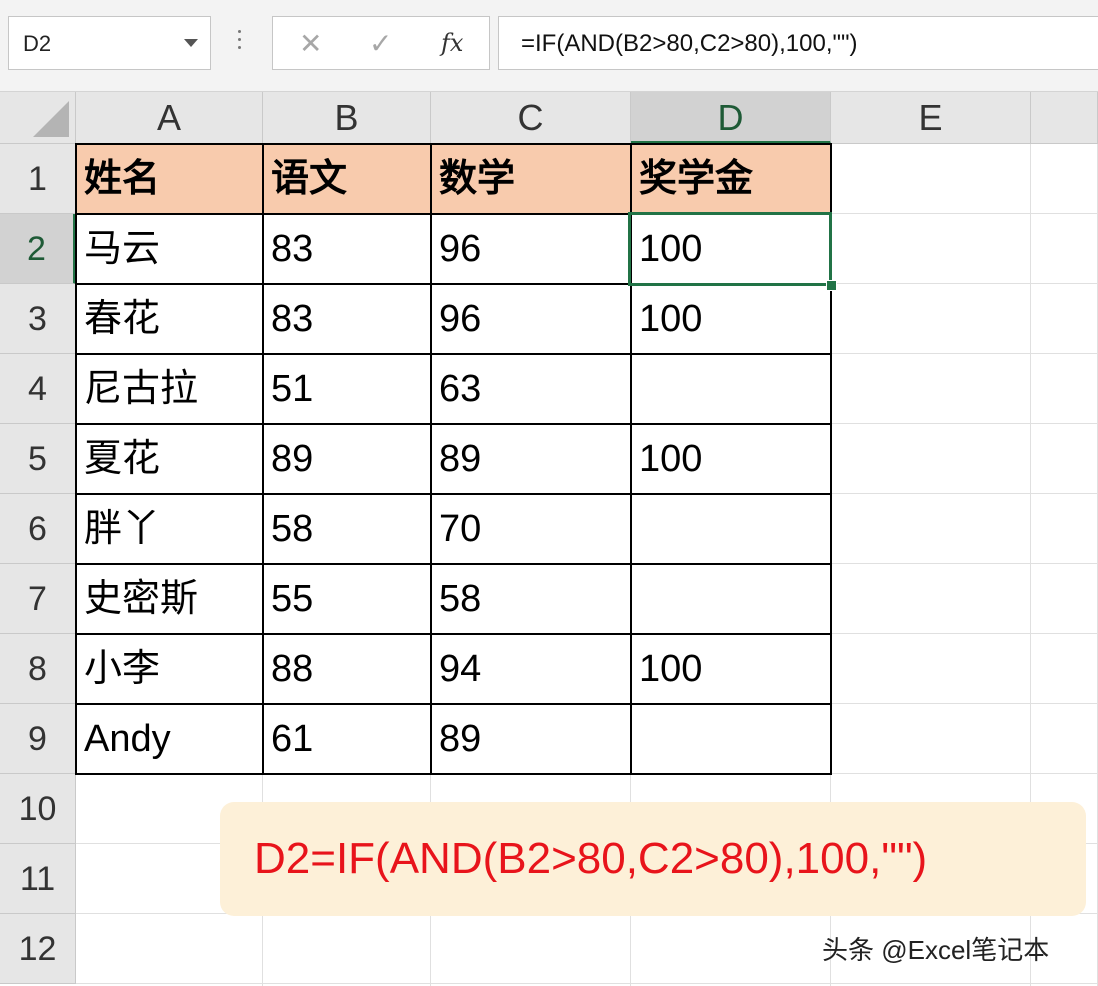 This screenshot has height=986, width=1098. I want to click on column-header-b: B, so click(347, 118).